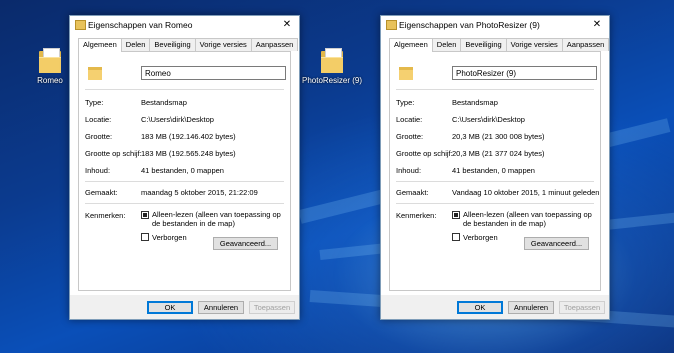 This screenshot has width=674, height=353. I want to click on size-value: 20,3 MB (21 300 008 bytes), so click(498, 136).